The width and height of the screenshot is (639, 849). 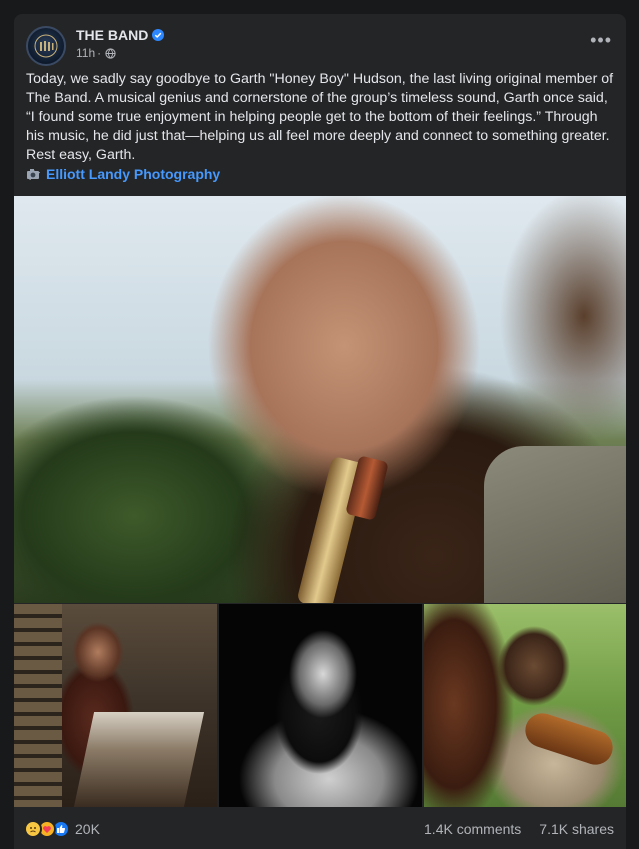 I want to click on photo-credit-link: Elliott Landy Photography, so click(x=123, y=174).